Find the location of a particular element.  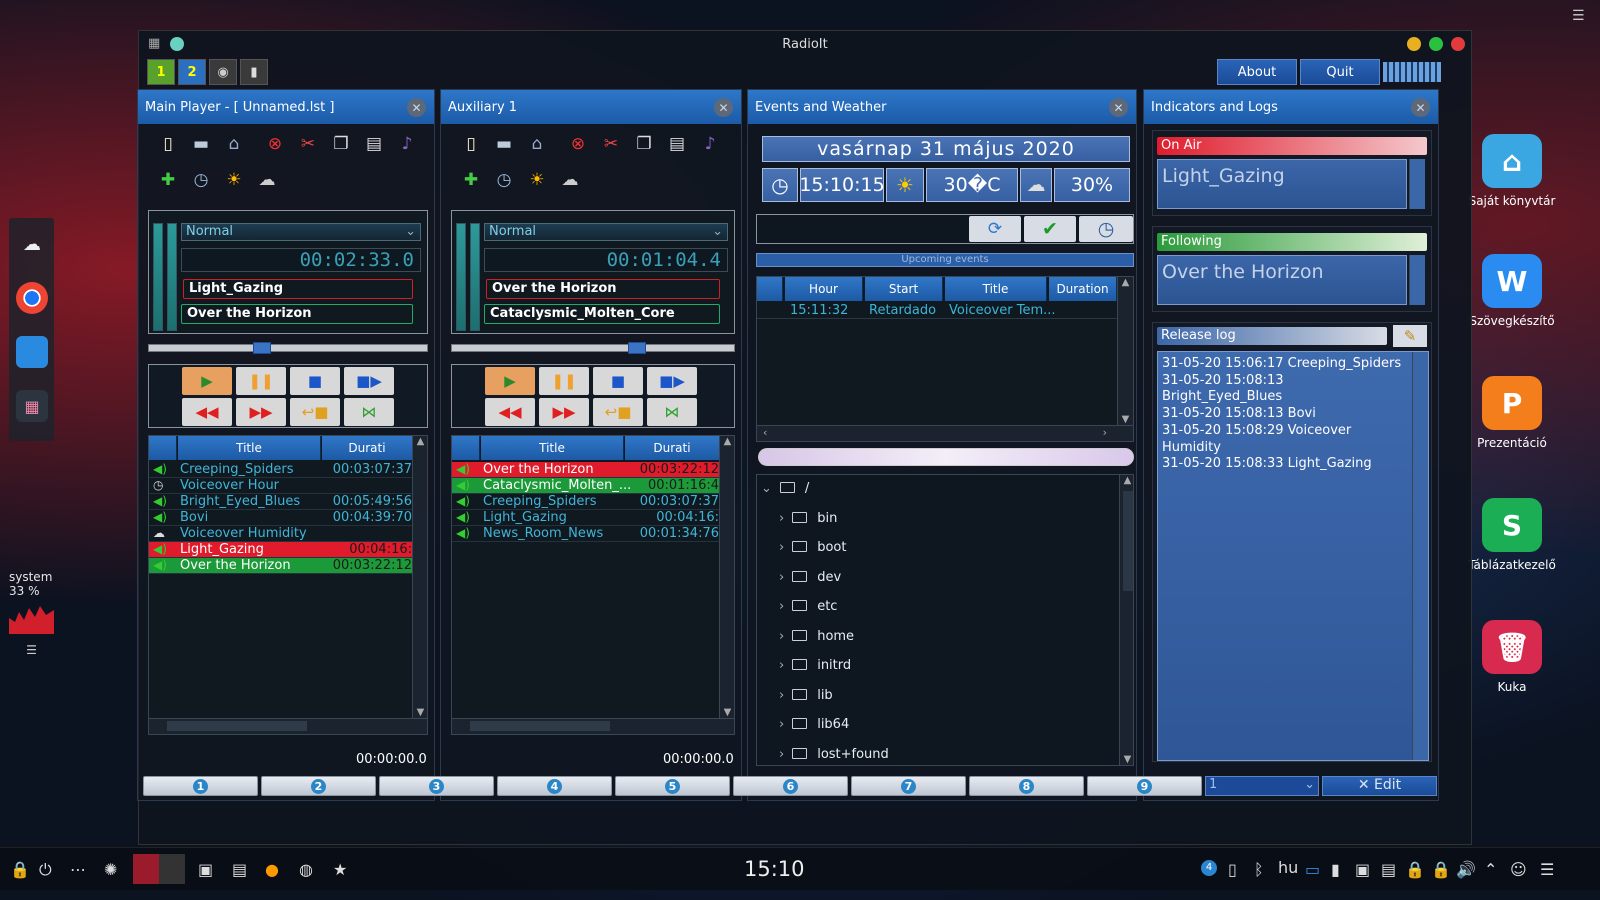

cart-button-4: 4 is located at coordinates (554, 786).